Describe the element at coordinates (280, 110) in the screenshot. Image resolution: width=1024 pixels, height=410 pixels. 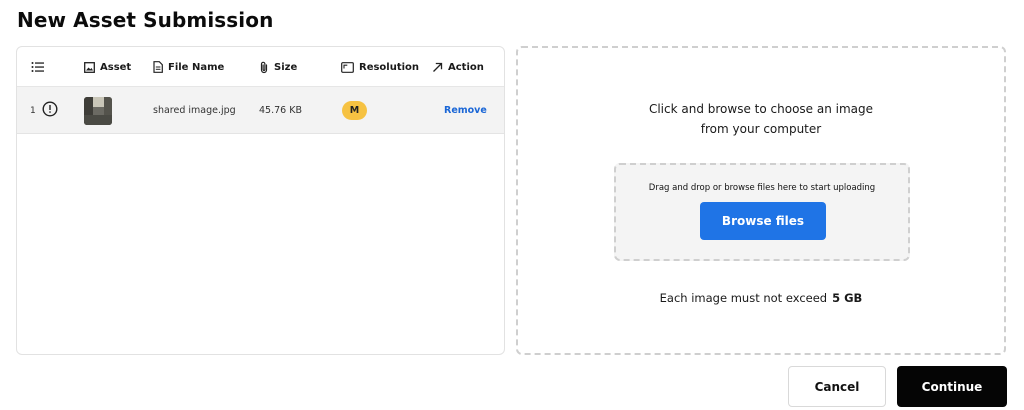
I see `size-cell: 45.76 KB` at that location.